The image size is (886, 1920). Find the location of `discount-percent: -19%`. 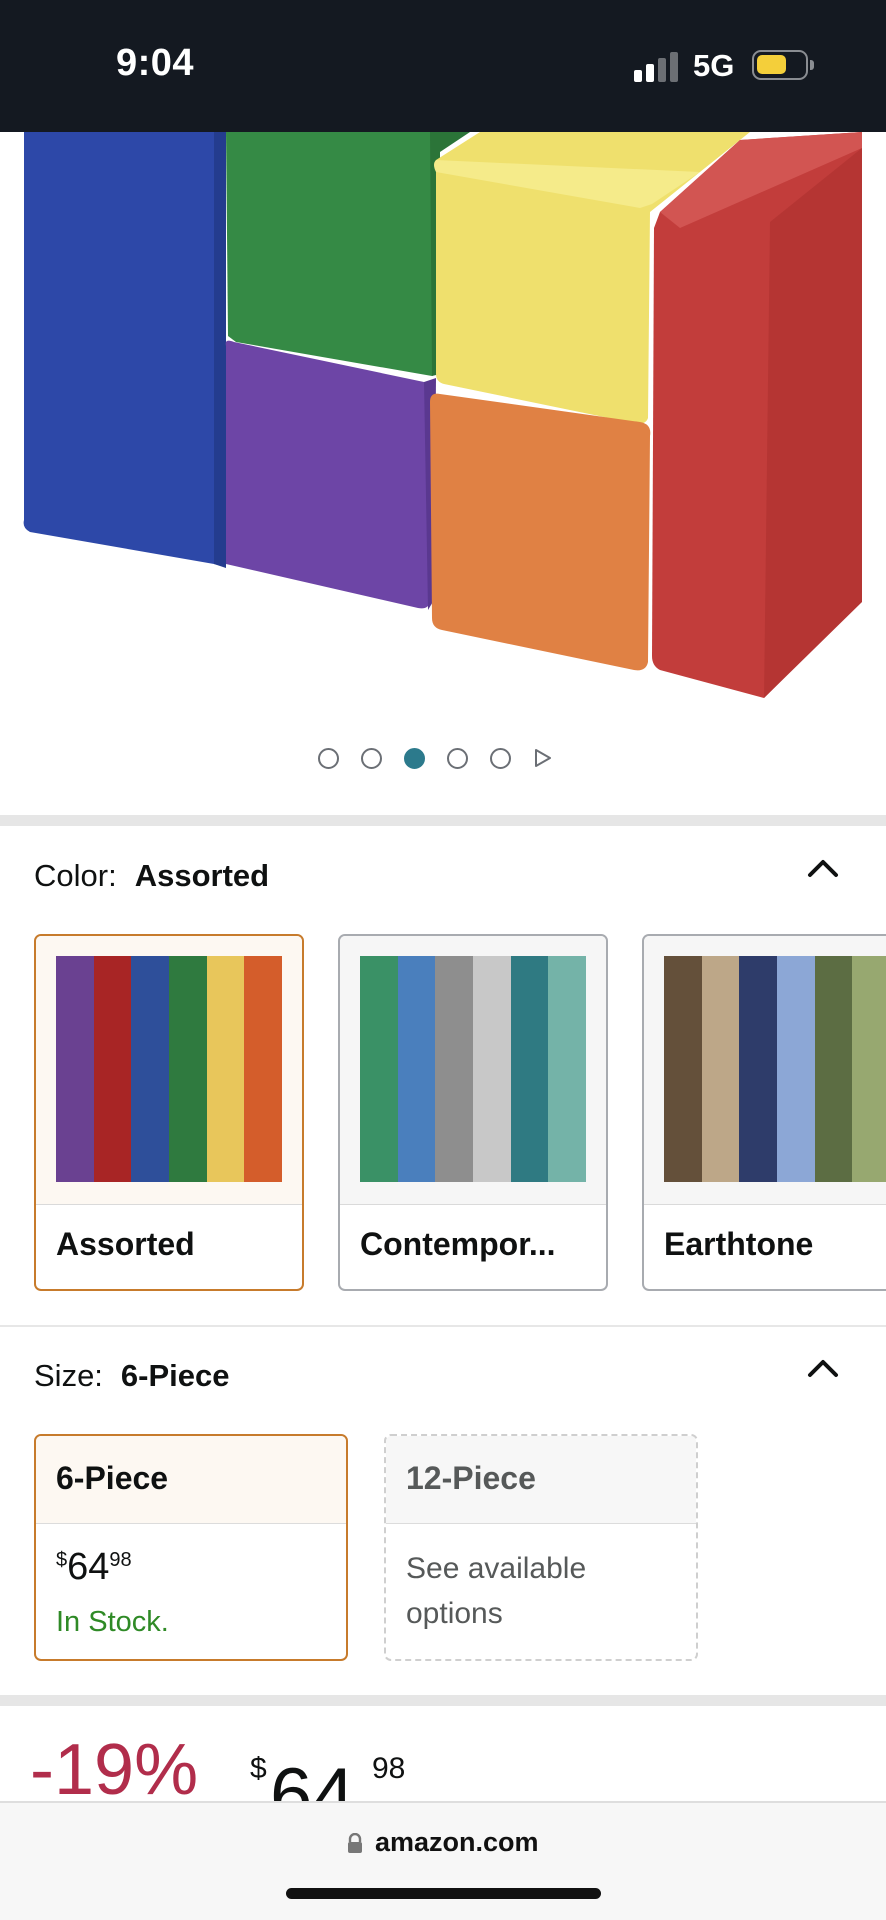

discount-percent: -19% is located at coordinates (114, 1770).